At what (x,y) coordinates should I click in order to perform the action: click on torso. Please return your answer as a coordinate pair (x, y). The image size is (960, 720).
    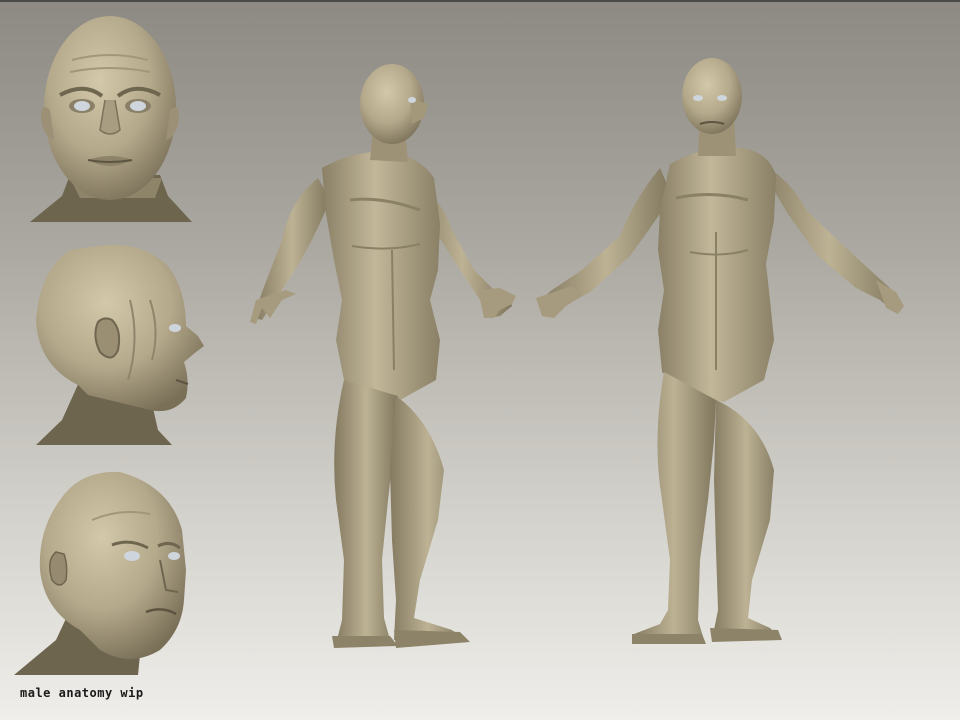
    Looking at the image, I should click on (381, 275).